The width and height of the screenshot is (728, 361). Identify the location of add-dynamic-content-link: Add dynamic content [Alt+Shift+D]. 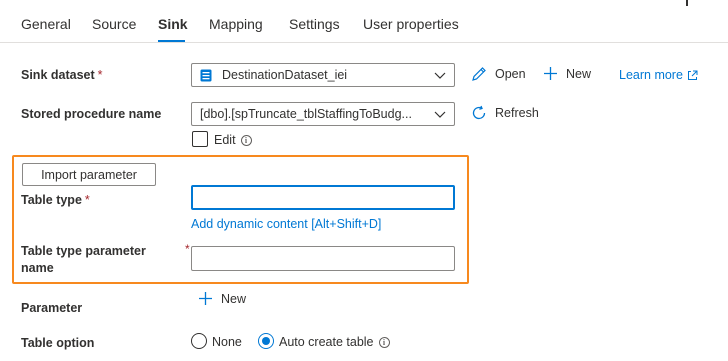
(286, 224).